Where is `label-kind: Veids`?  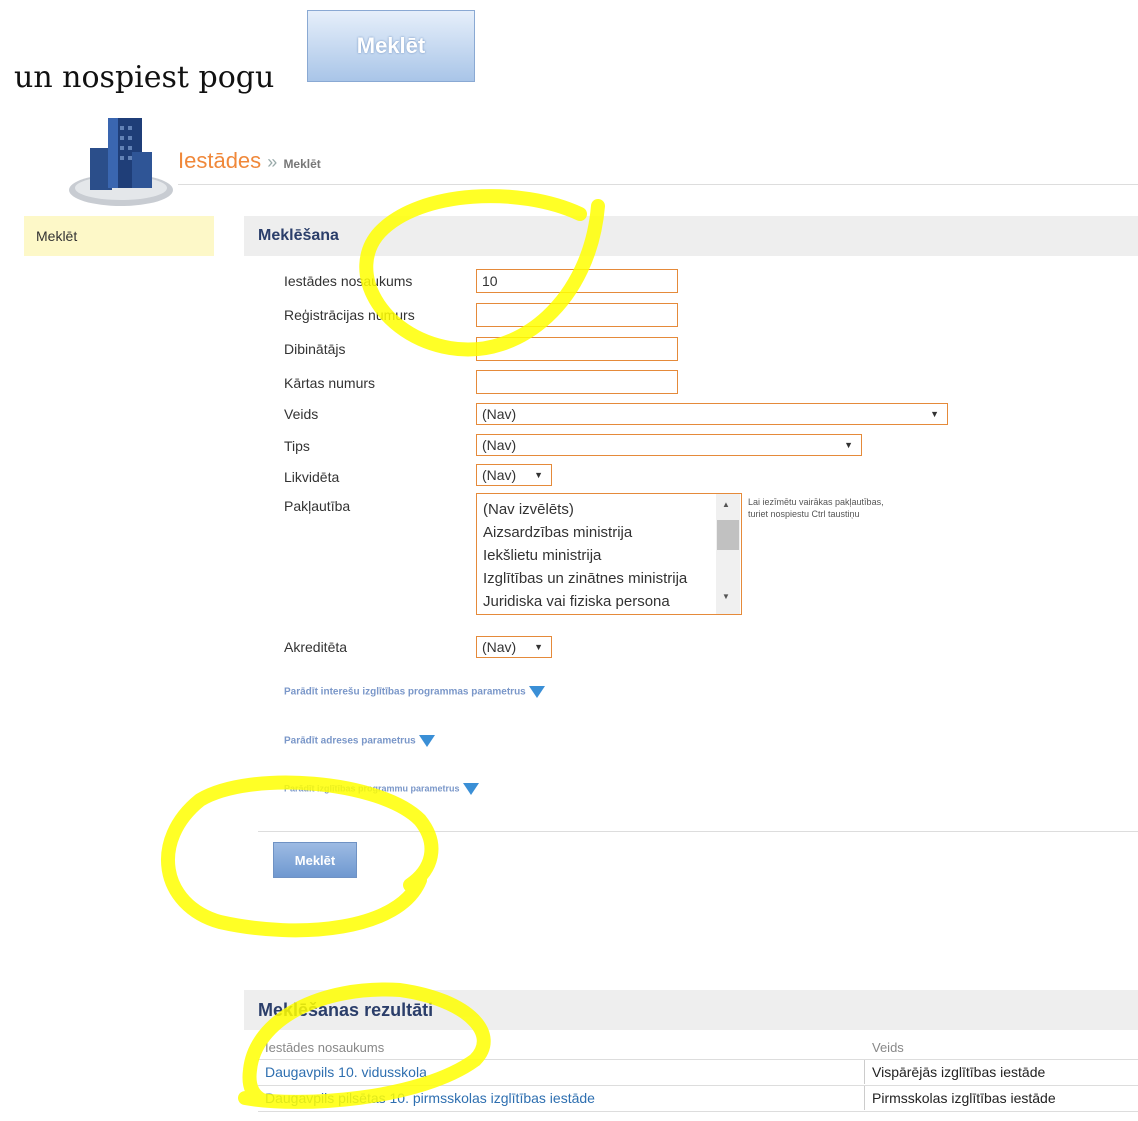
label-kind: Veids is located at coordinates (301, 414).